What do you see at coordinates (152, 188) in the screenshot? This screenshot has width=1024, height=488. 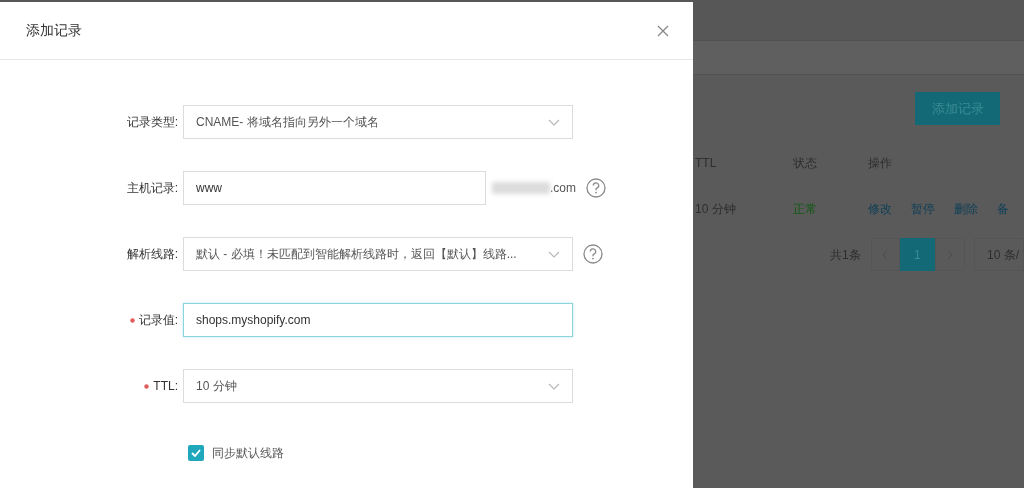 I see `field-label: 主机记录:` at bounding box center [152, 188].